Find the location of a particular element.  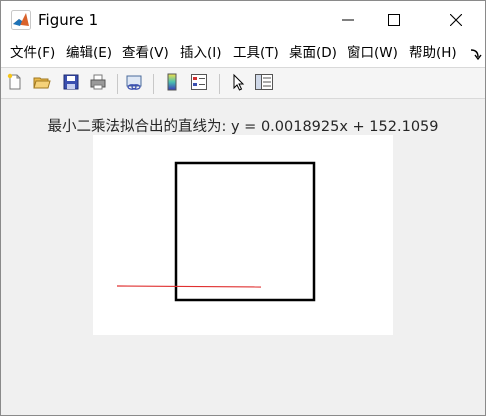

open-button is located at coordinates (42, 84).